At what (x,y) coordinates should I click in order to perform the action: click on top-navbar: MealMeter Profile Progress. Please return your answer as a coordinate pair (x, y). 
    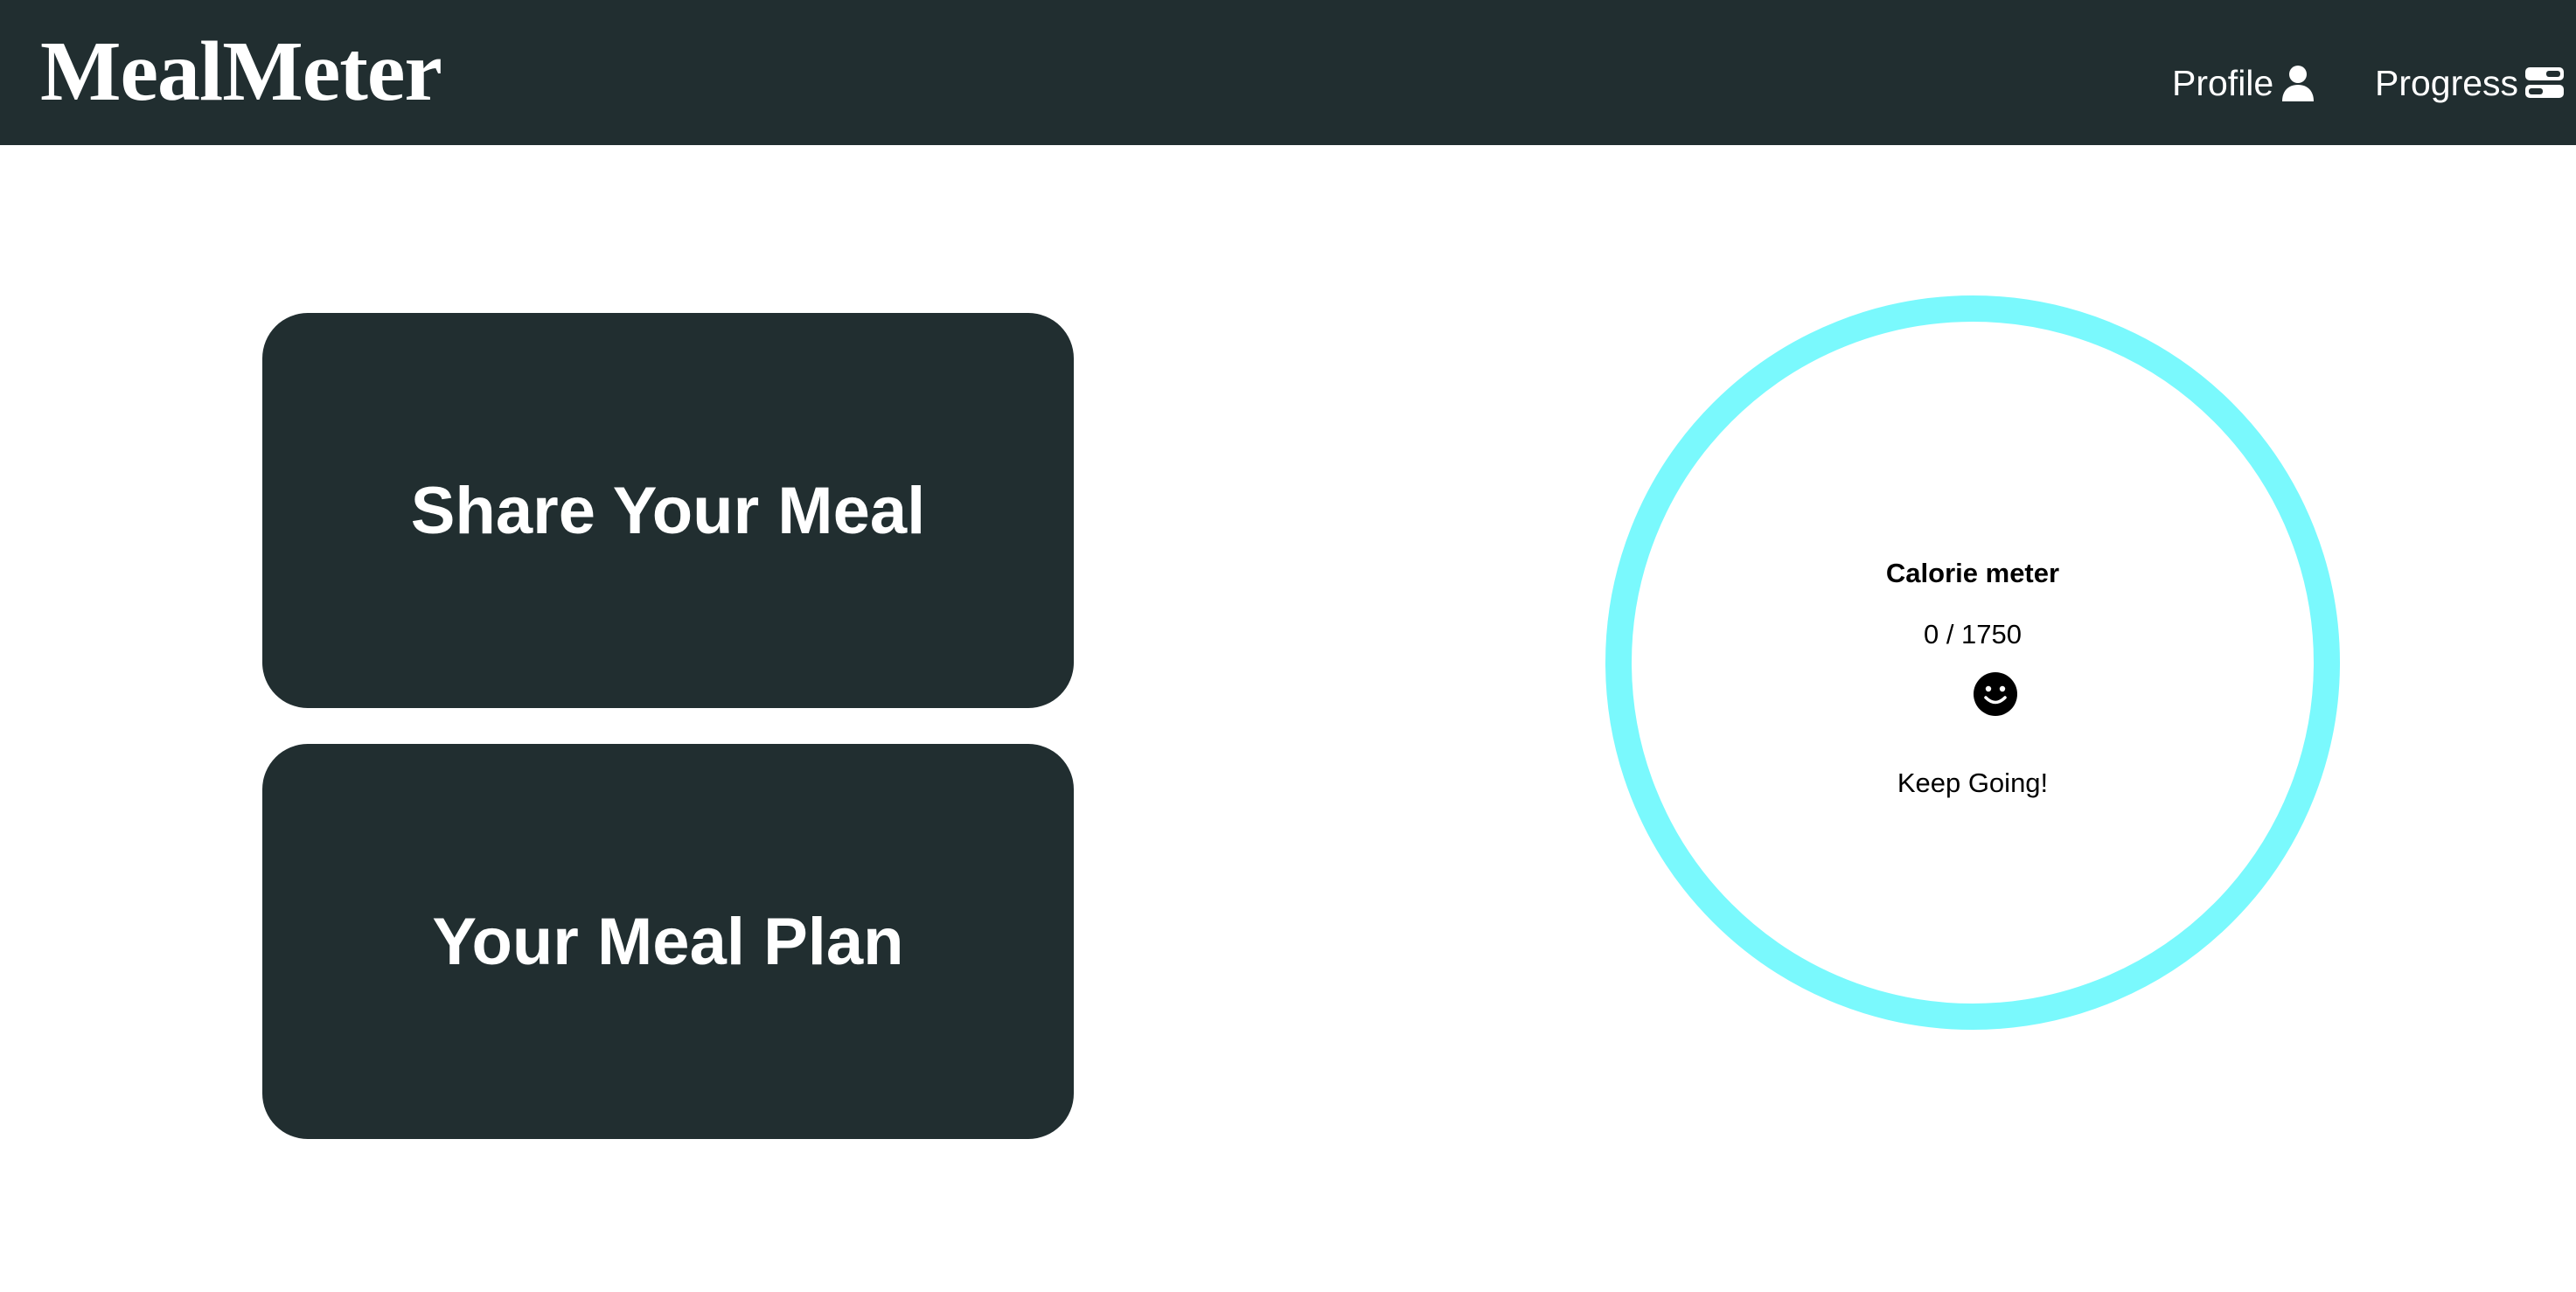
    Looking at the image, I should click on (1288, 72).